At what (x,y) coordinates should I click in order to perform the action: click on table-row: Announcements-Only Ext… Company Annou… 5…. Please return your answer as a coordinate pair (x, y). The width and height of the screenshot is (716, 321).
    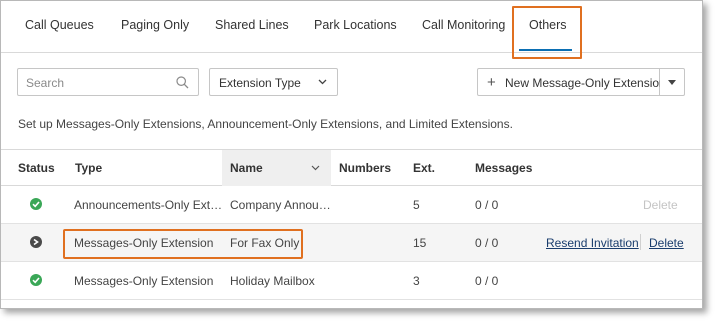
    Looking at the image, I should click on (351, 205).